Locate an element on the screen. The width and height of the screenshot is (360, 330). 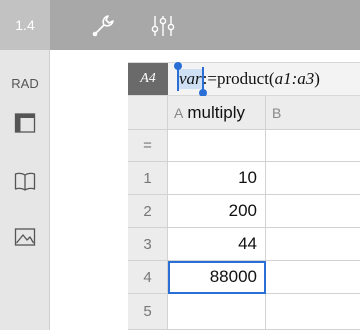
corner-cell is located at coordinates (148, 113).